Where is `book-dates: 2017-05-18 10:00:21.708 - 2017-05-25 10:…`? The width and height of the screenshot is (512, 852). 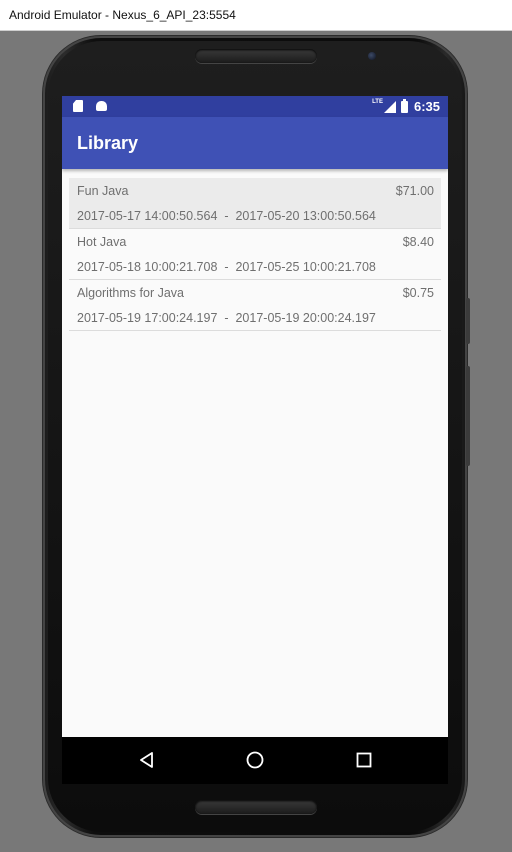
book-dates: 2017-05-18 10:00:21.708 - 2017-05-25 10:… is located at coordinates (226, 267).